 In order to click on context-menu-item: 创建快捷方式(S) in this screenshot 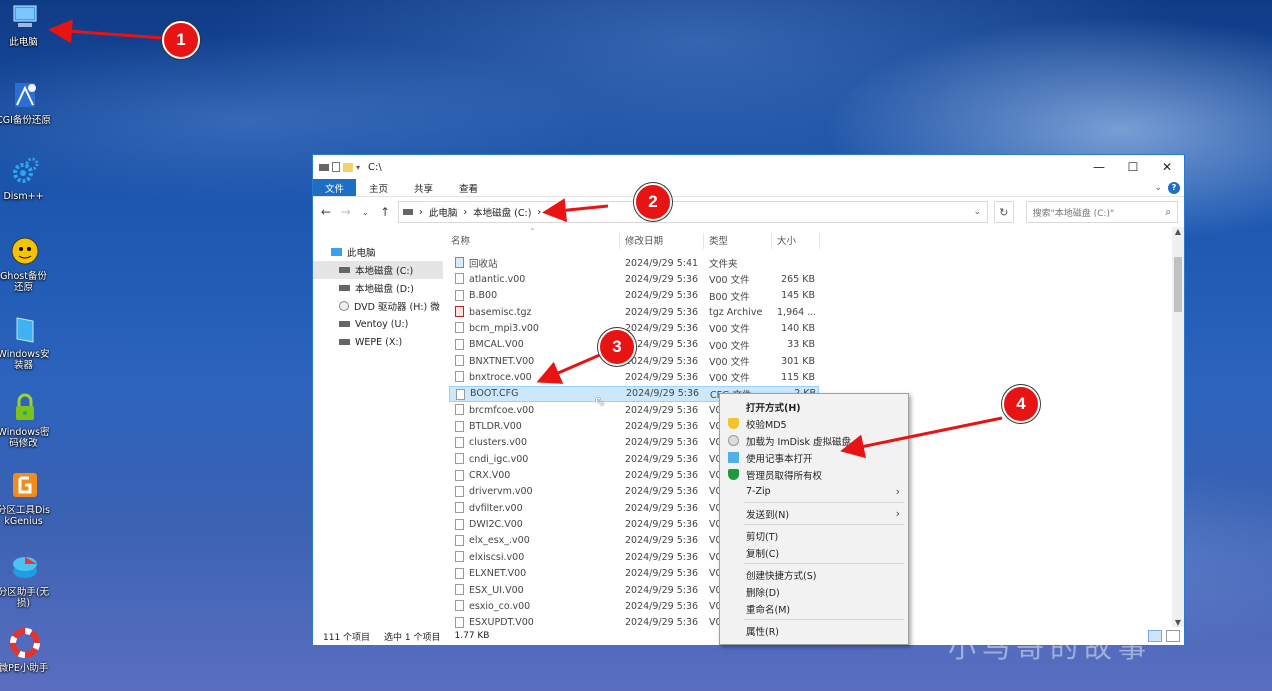, I will do `click(814, 574)`.